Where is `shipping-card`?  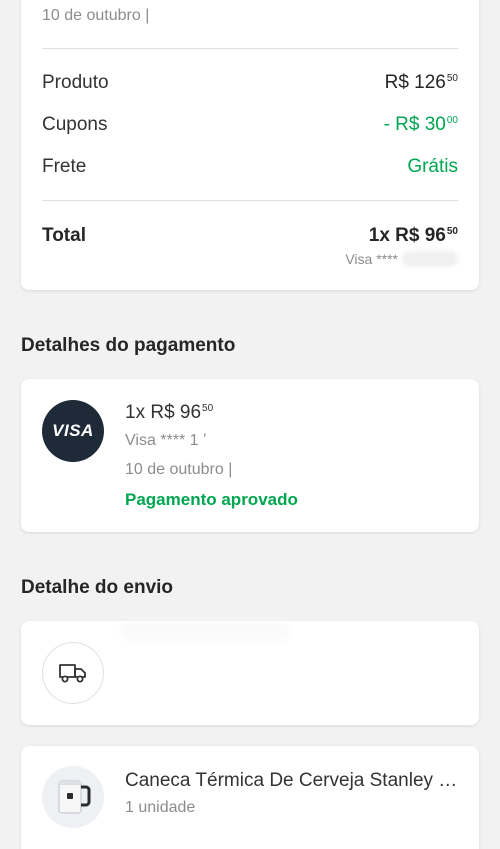 shipping-card is located at coordinates (250, 673).